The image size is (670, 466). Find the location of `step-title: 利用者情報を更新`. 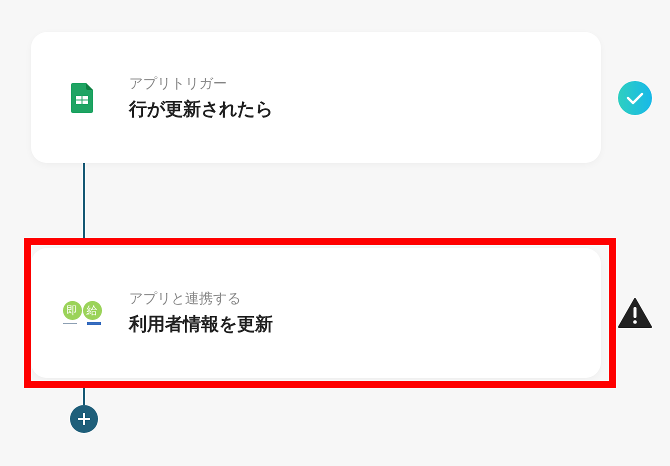

step-title: 利用者情報を更新 is located at coordinates (201, 324).